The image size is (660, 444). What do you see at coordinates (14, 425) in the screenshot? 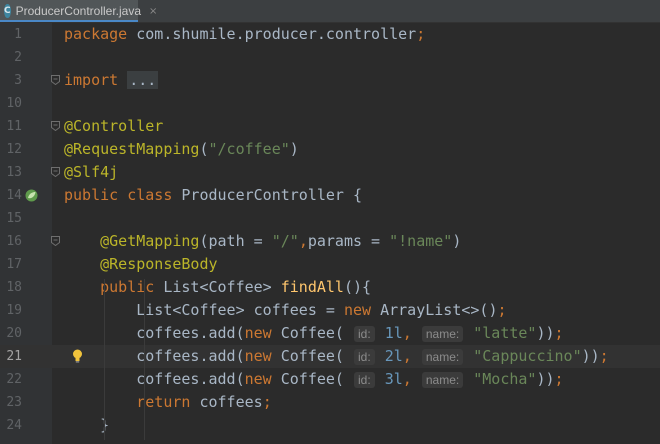
I see `line-number: 24` at bounding box center [14, 425].